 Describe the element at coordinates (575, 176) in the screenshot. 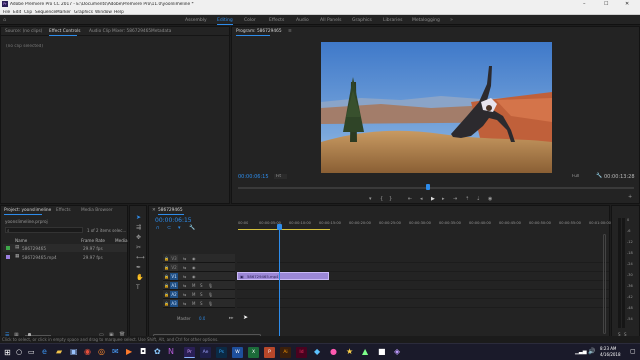

I see `playback-resolution-select: Full` at that location.